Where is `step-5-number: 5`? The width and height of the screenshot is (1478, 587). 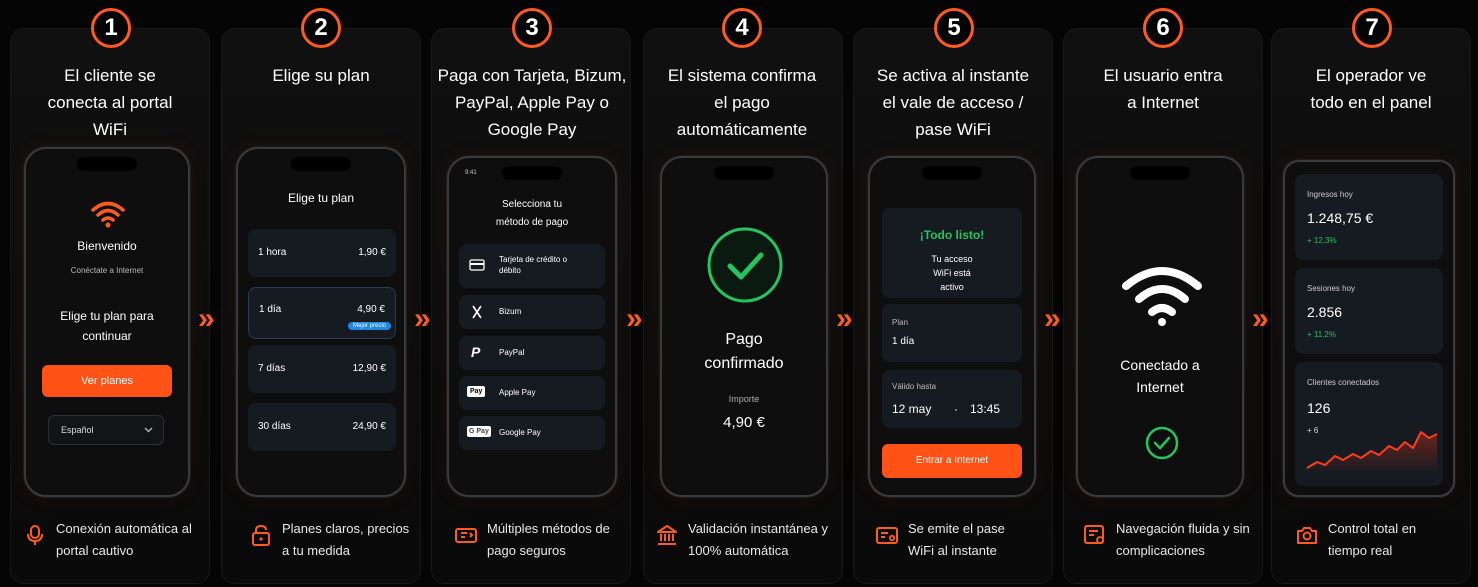 step-5-number: 5 is located at coordinates (954, 28).